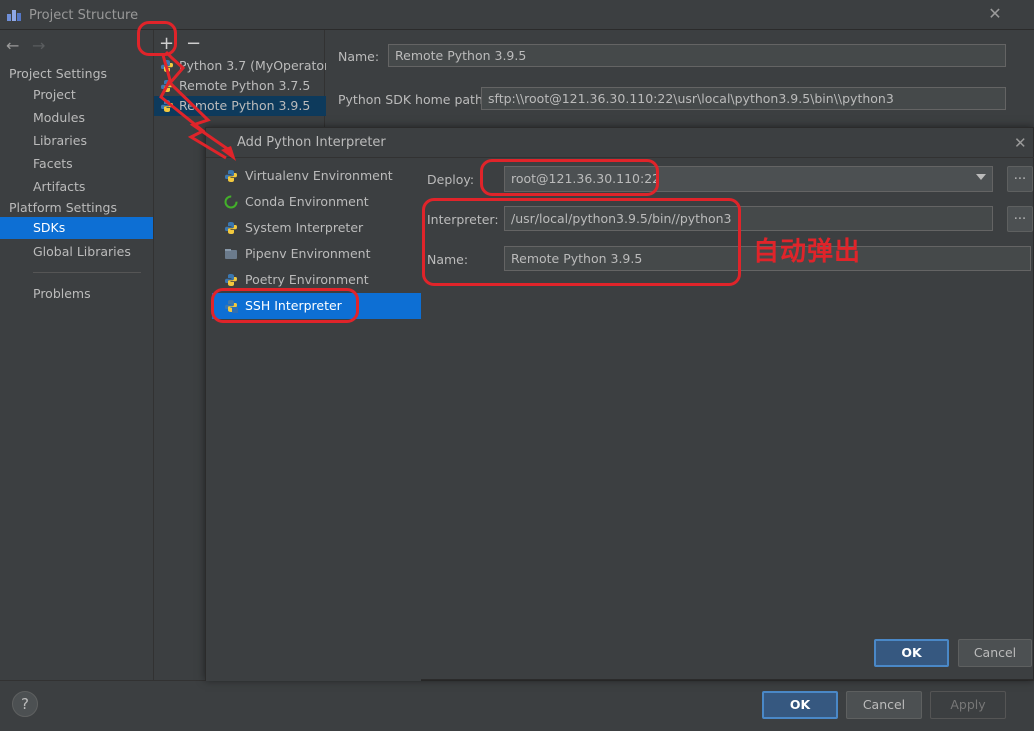  Describe the element at coordinates (308, 253) in the screenshot. I see `type-item-label: Pipenv Environment` at that location.